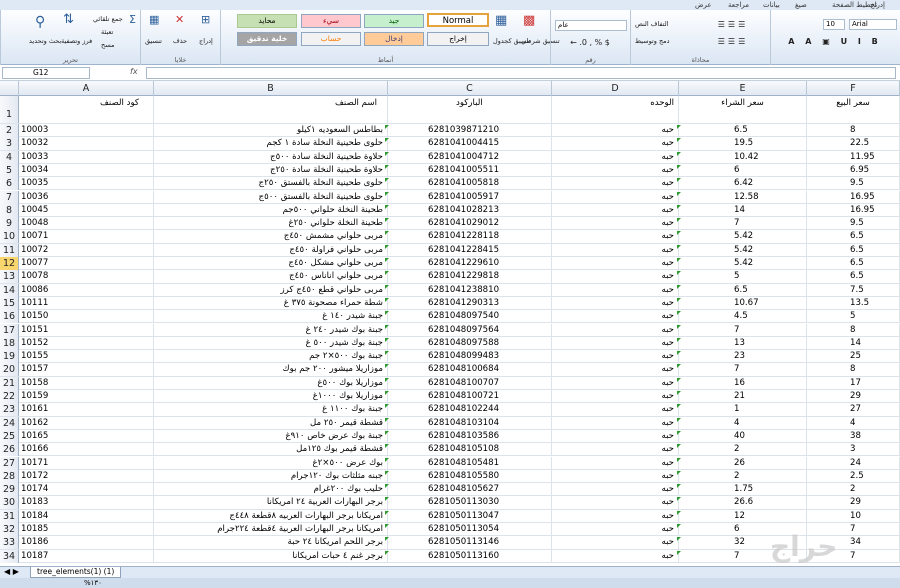 This screenshot has height=588, width=900. Describe the element at coordinates (45, 41) in the screenshot. I see `find-select-button: بحث وتحديد` at that location.